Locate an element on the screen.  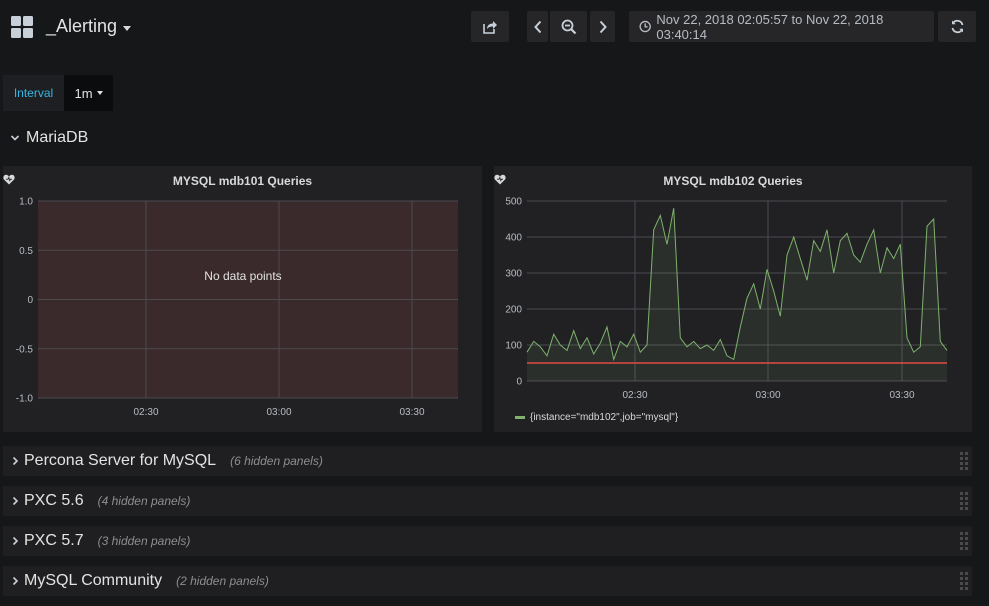
y-tick-label: 0.5 is located at coordinates (26, 251).